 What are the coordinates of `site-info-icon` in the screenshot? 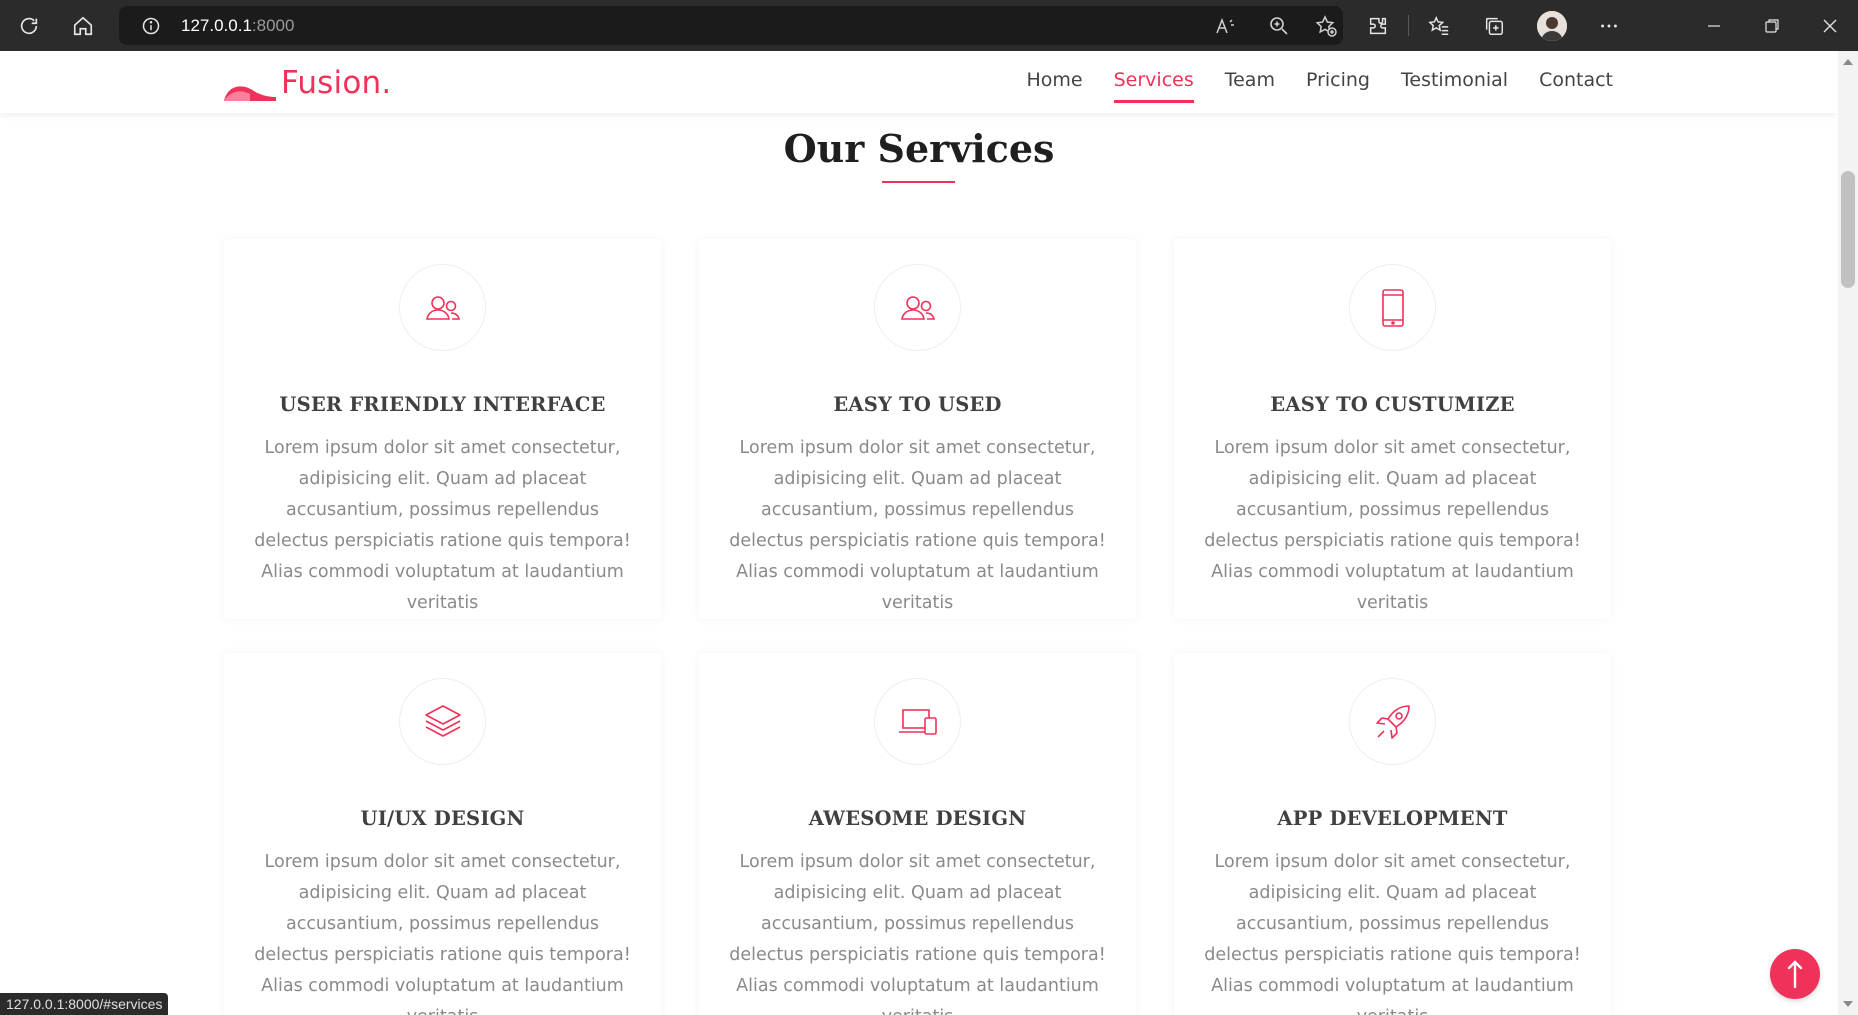 It's located at (151, 28).